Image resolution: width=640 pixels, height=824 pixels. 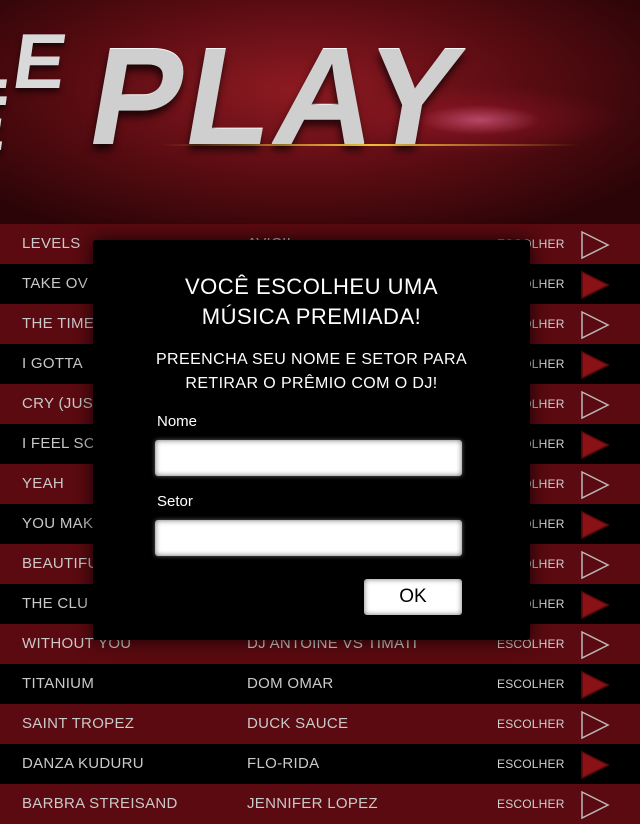 I want to click on song-title: SAINT TROPEZ, so click(x=78, y=723).